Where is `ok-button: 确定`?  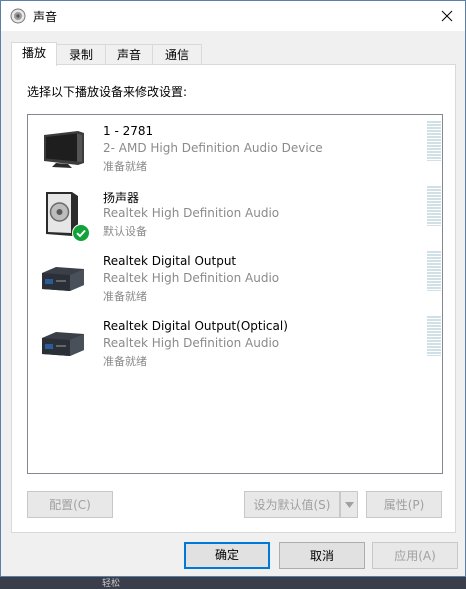
ok-button: 确定 is located at coordinates (227, 555).